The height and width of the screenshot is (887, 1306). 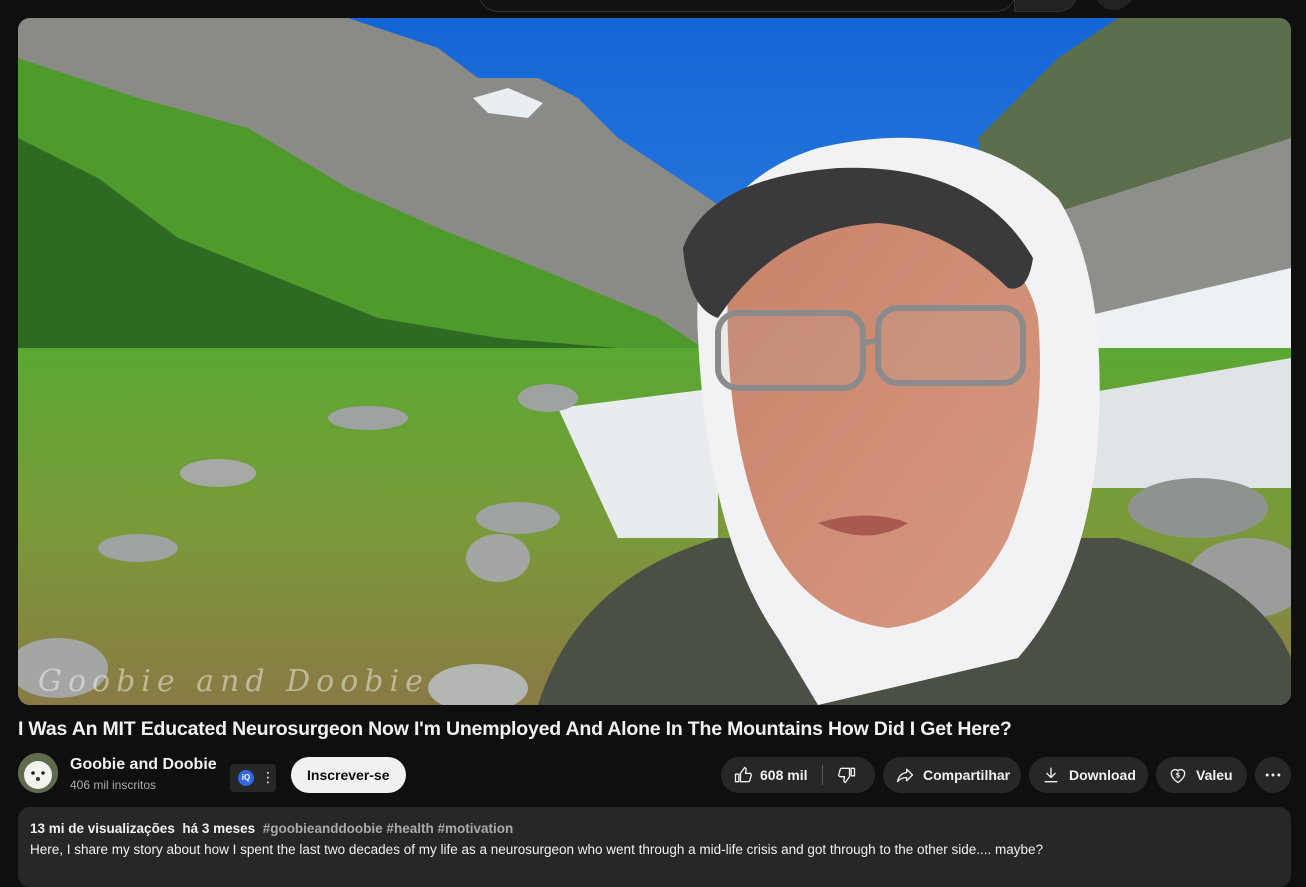 I want to click on masthead, so click(x=653, y=9).